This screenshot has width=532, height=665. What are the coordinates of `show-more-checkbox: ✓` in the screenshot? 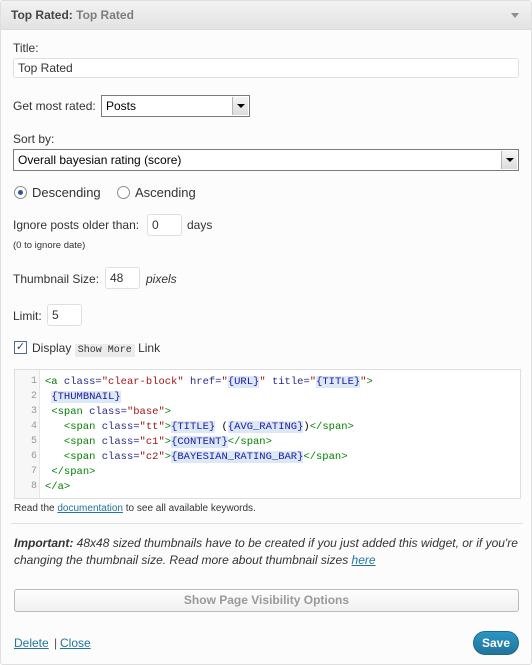 It's located at (20, 347).